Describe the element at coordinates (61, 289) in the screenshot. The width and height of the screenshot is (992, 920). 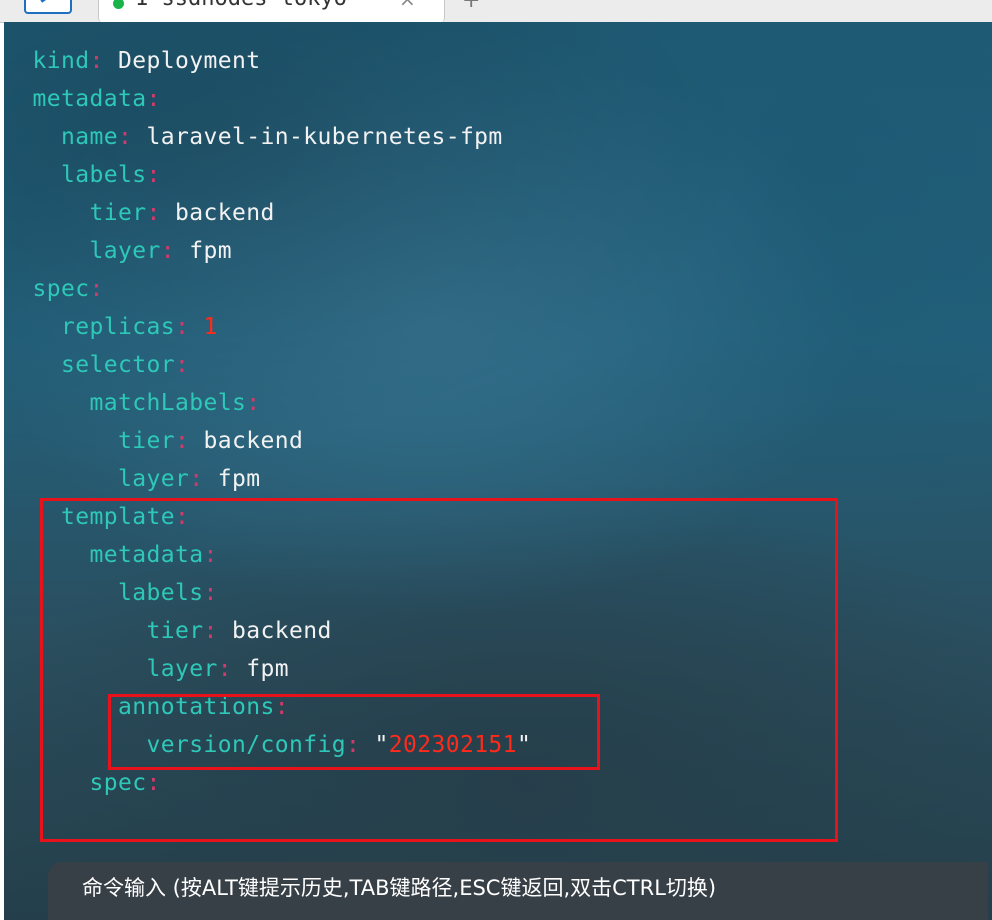
I see `yaml-key: spec` at that location.